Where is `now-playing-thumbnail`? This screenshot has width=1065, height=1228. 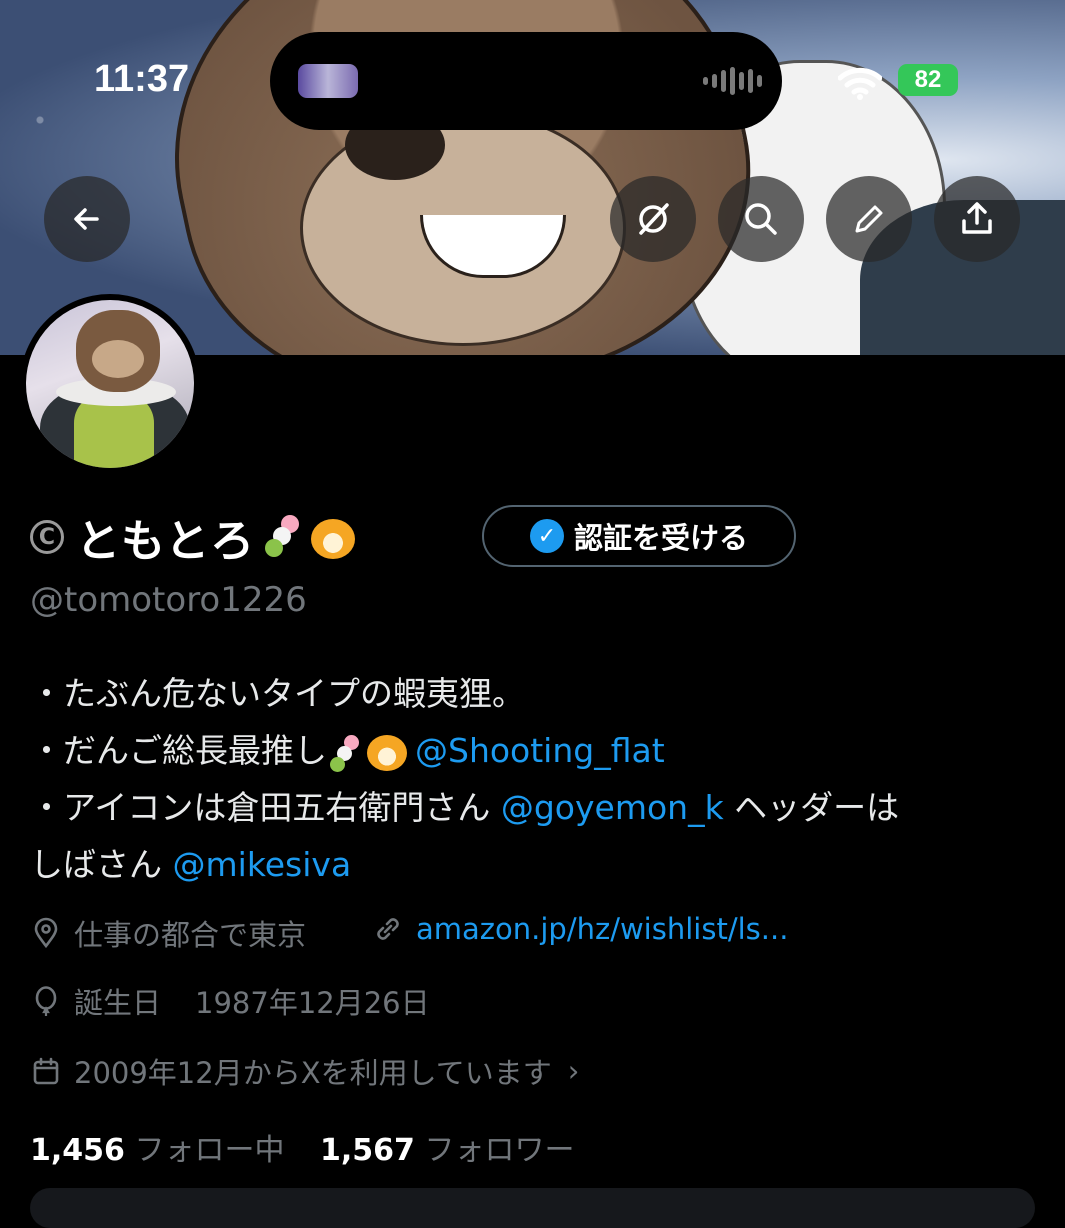
now-playing-thumbnail is located at coordinates (328, 81).